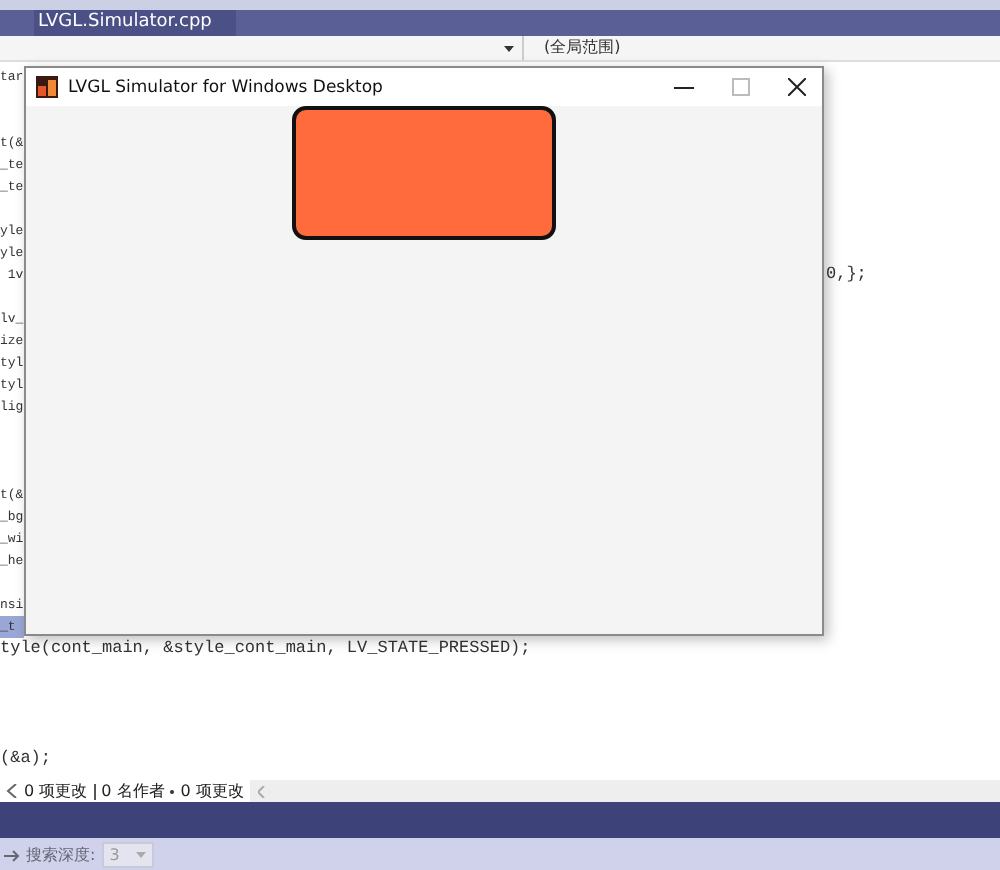 This screenshot has height=870, width=1000. I want to click on app-icon, so click(47, 87).